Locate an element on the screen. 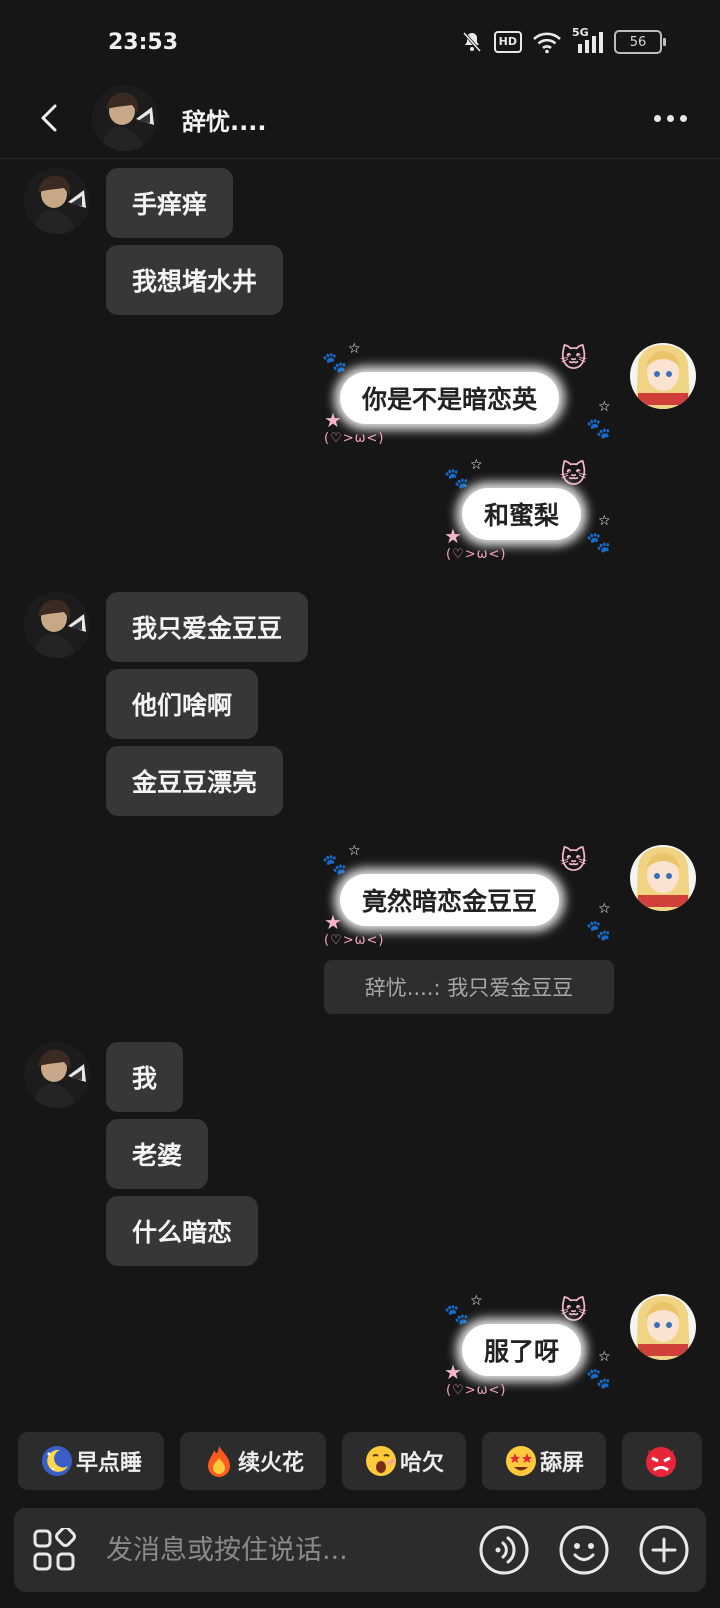  apps-button is located at coordinates (54, 1549).